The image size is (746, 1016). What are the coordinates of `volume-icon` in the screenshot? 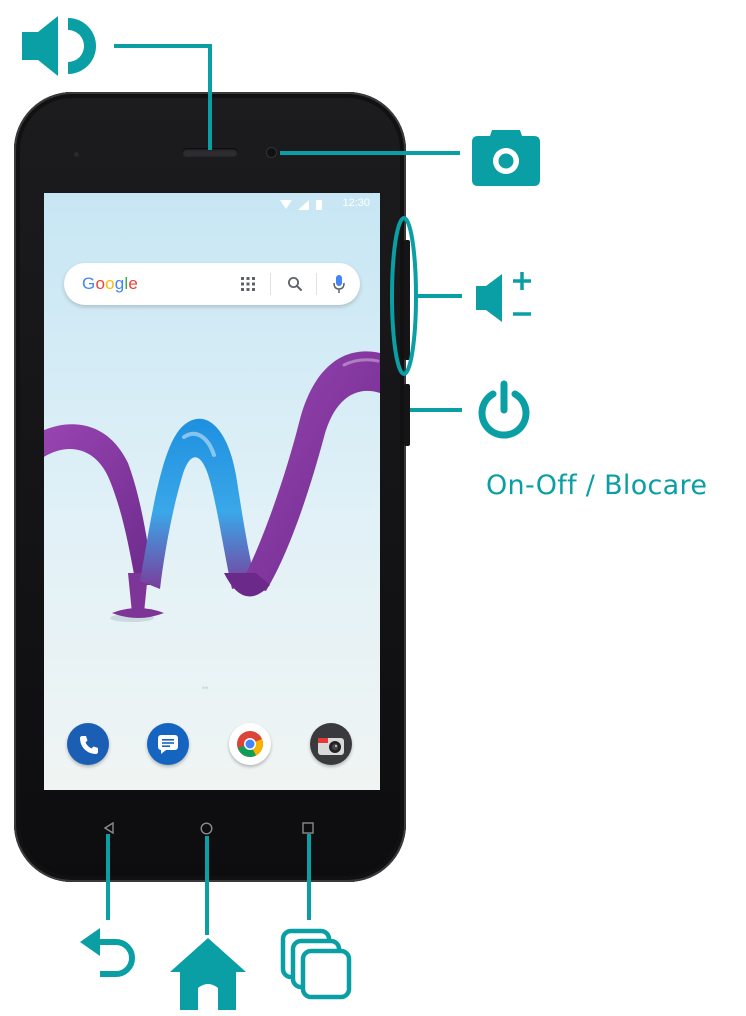 It's located at (503, 297).